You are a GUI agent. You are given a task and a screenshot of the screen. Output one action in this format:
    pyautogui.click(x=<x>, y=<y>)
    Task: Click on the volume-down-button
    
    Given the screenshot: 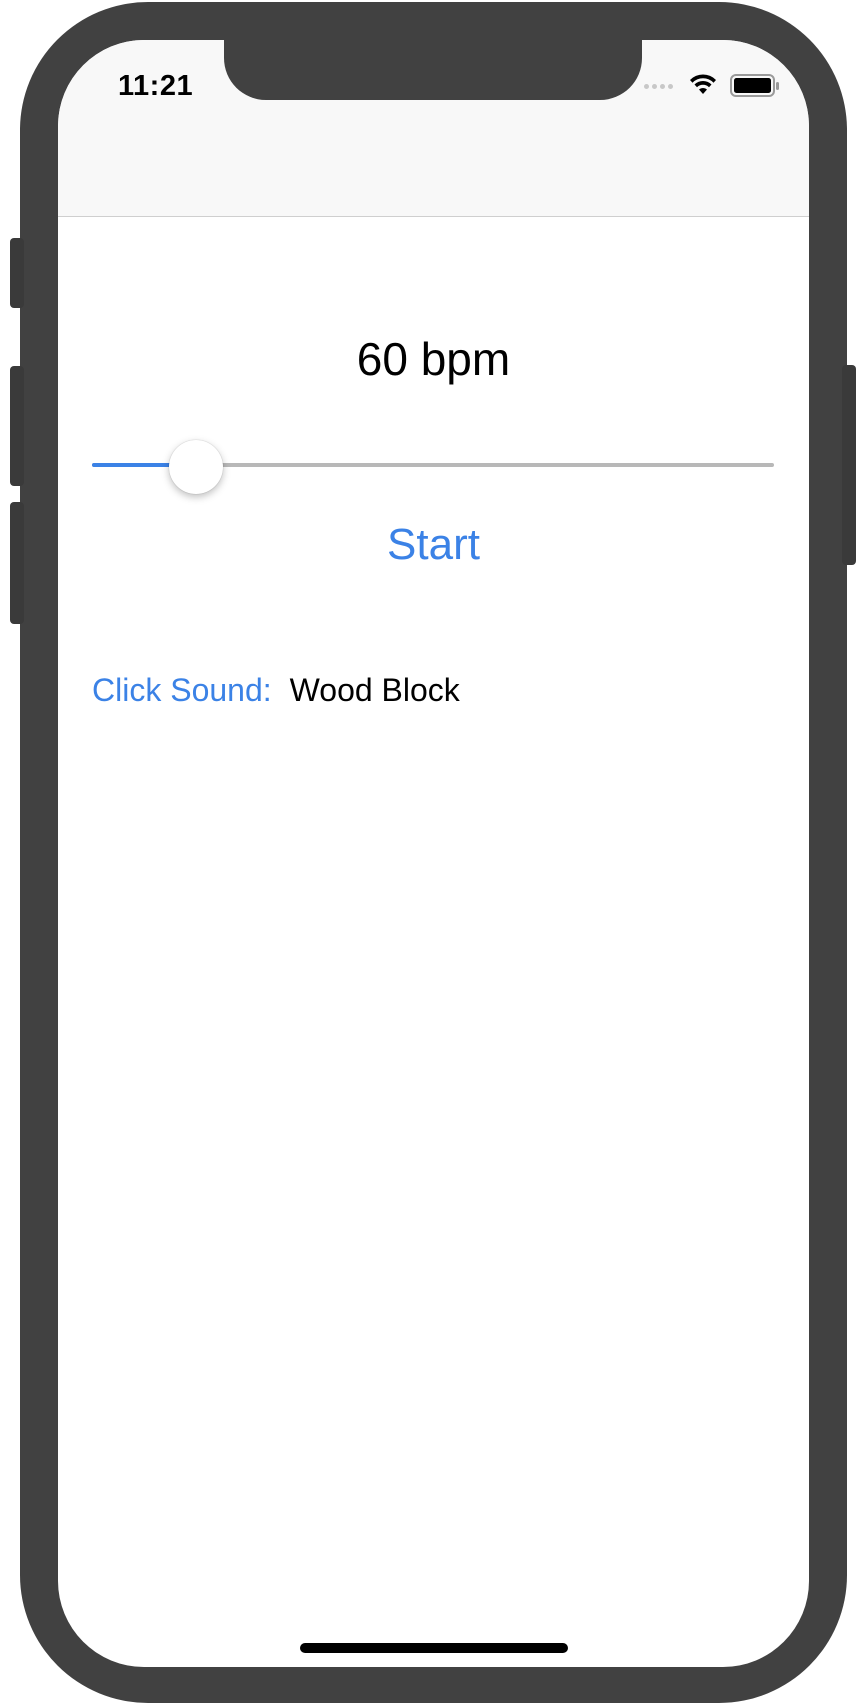 What is the action you would take?
    pyautogui.click(x=17, y=563)
    